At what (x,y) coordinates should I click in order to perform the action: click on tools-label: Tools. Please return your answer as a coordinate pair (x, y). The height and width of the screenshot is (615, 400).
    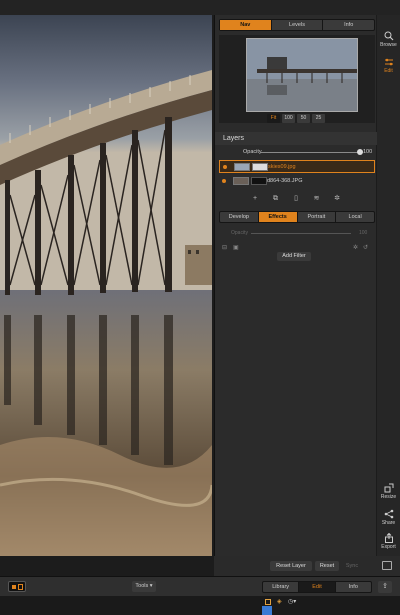
    Looking at the image, I should click on (142, 586).